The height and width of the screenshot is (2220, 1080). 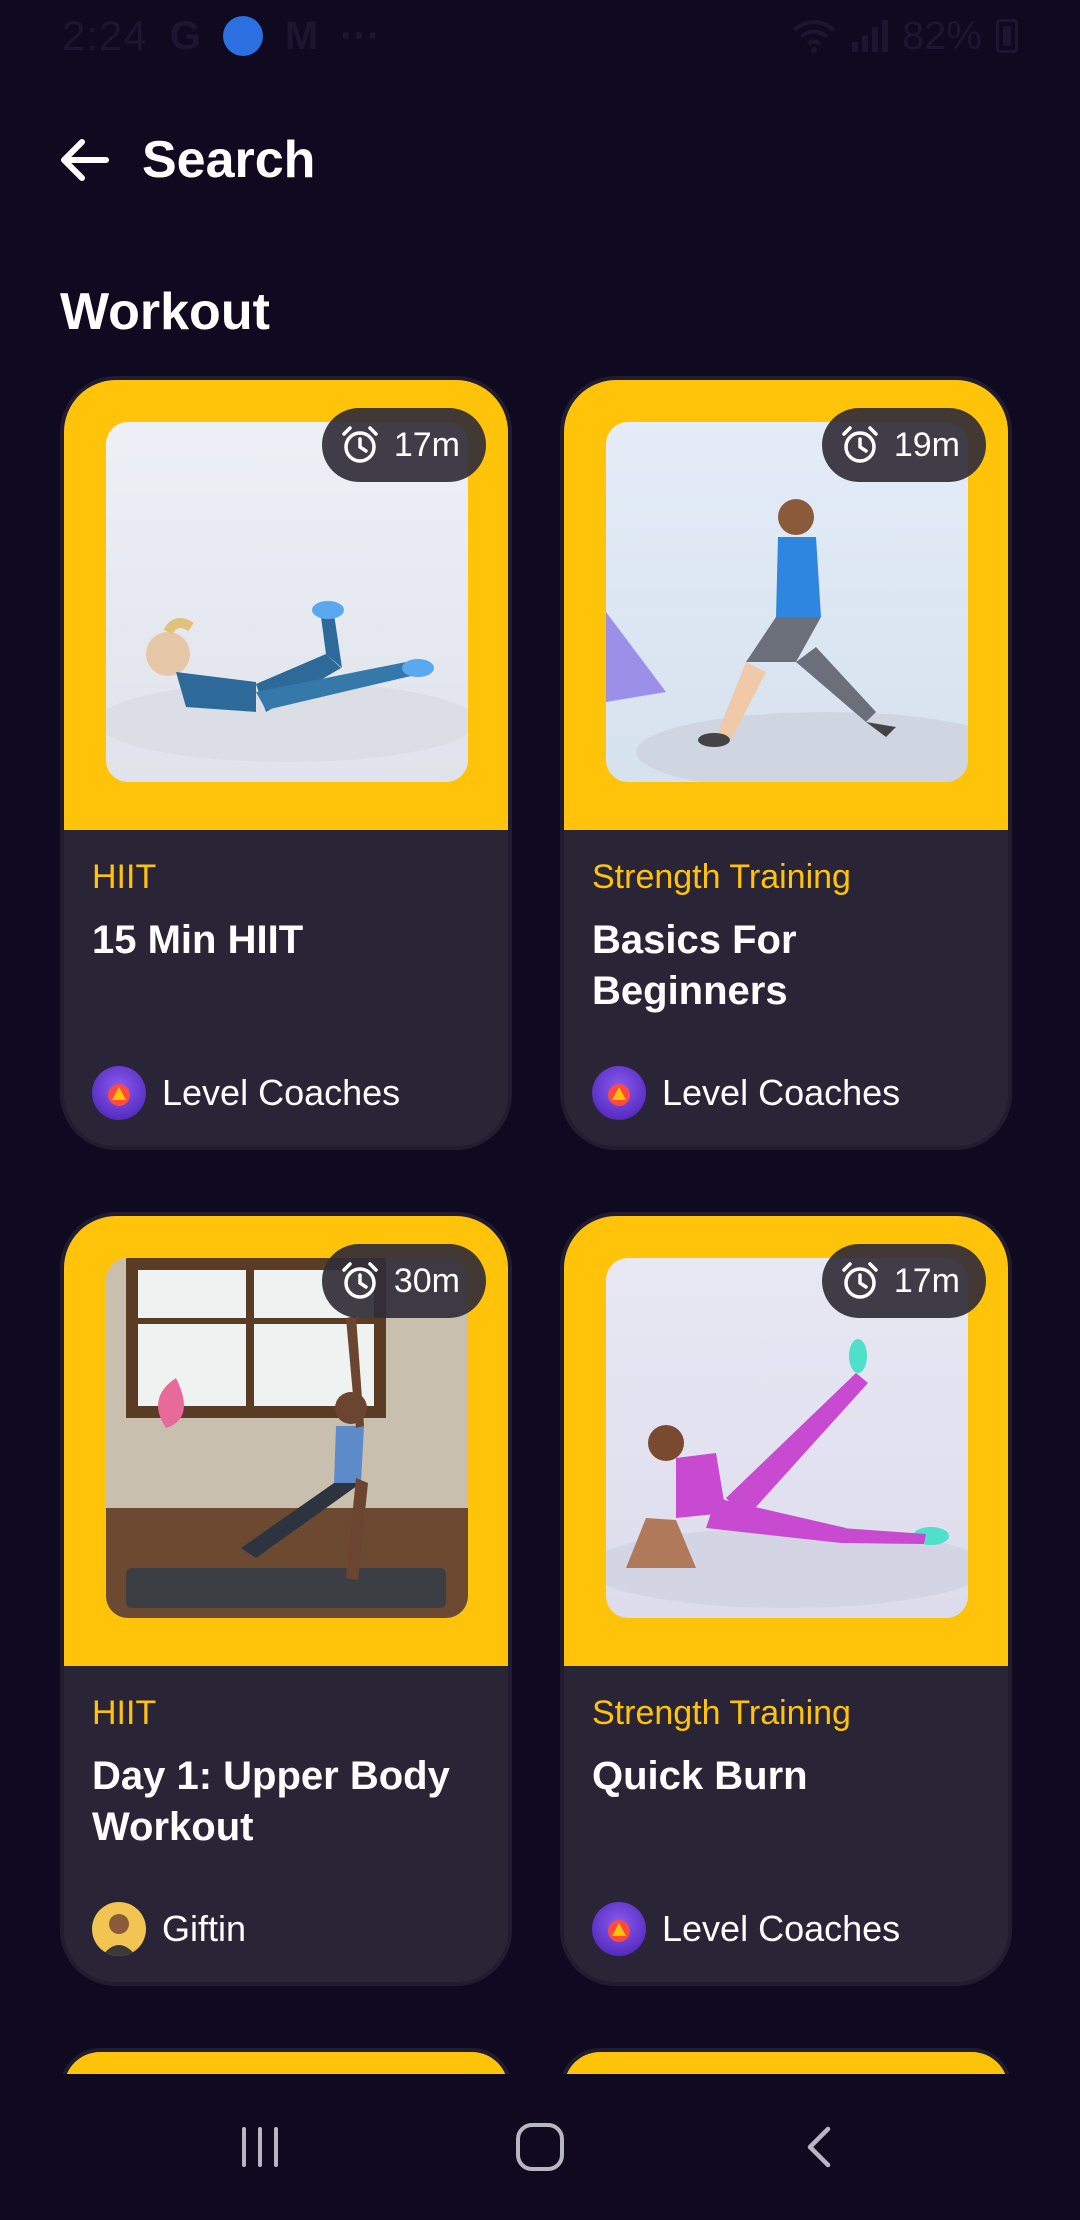 I want to click on giftin-avatar, so click(x=119, y=1929).